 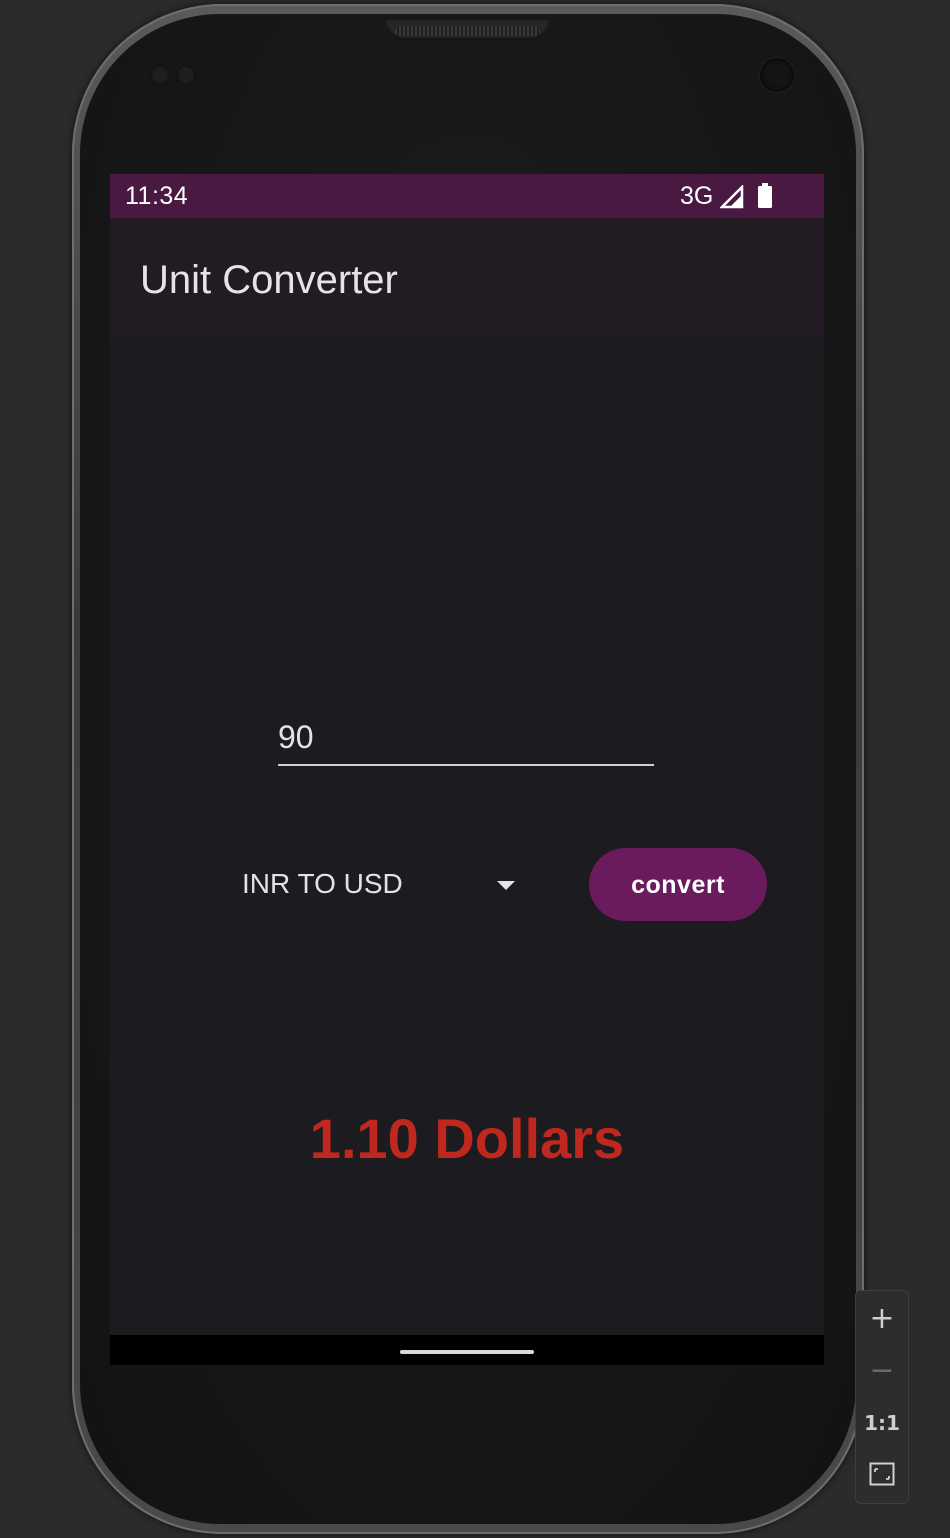 I want to click on navigation-bar, so click(x=467, y=1350).